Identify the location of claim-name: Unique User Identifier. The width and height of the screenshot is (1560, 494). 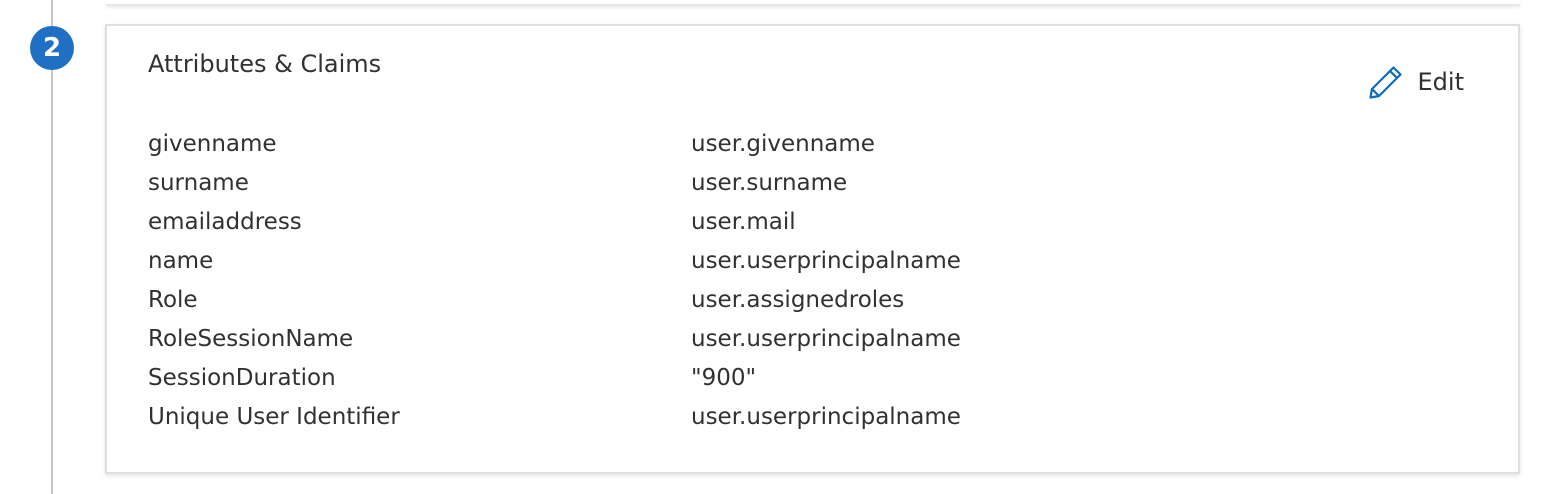
(274, 416).